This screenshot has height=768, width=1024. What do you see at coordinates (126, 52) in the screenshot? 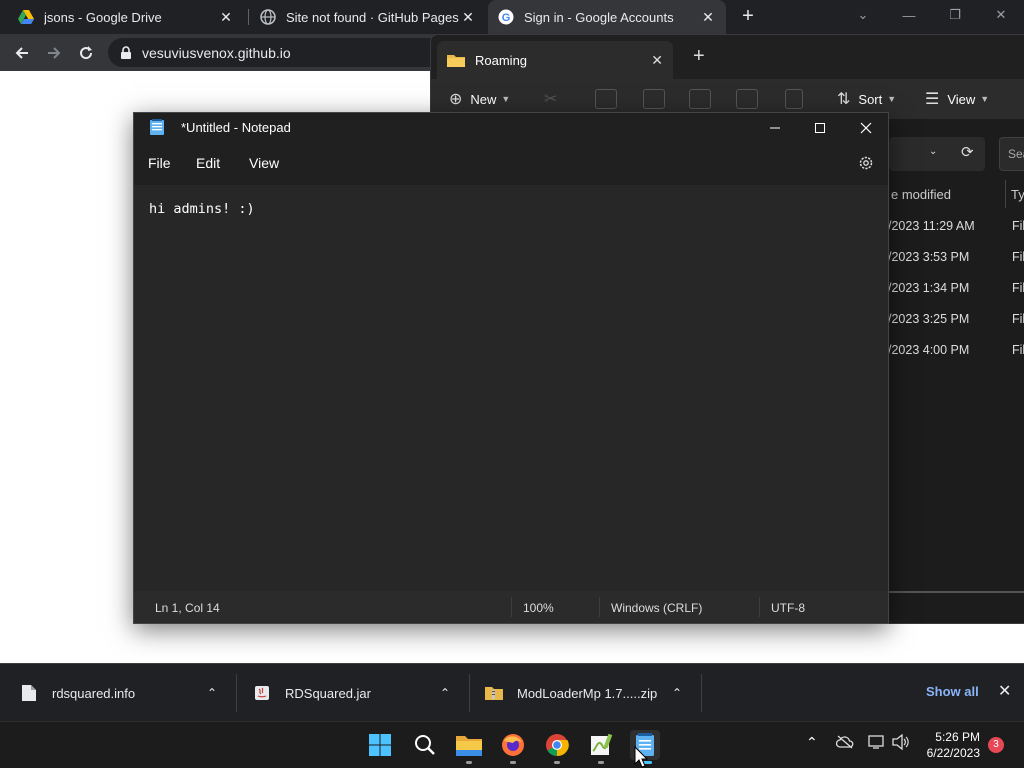
I see `lock-icon` at bounding box center [126, 52].